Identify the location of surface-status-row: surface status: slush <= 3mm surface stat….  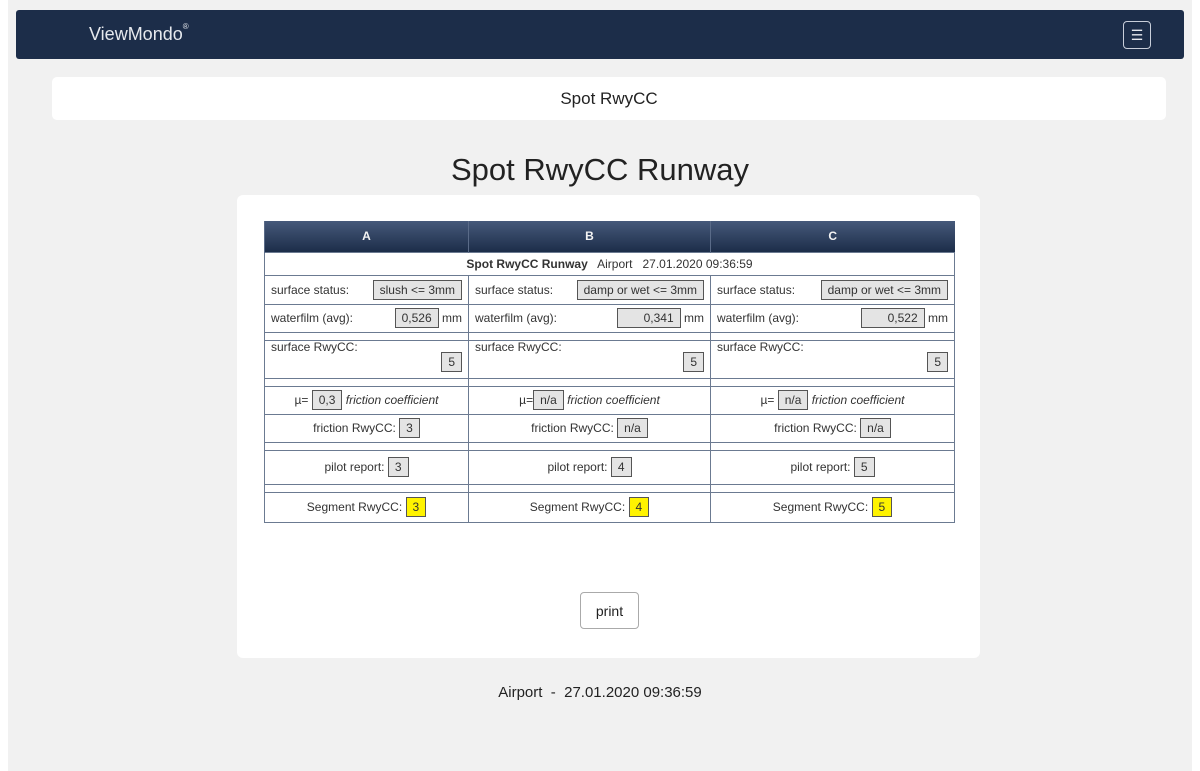
(609, 289).